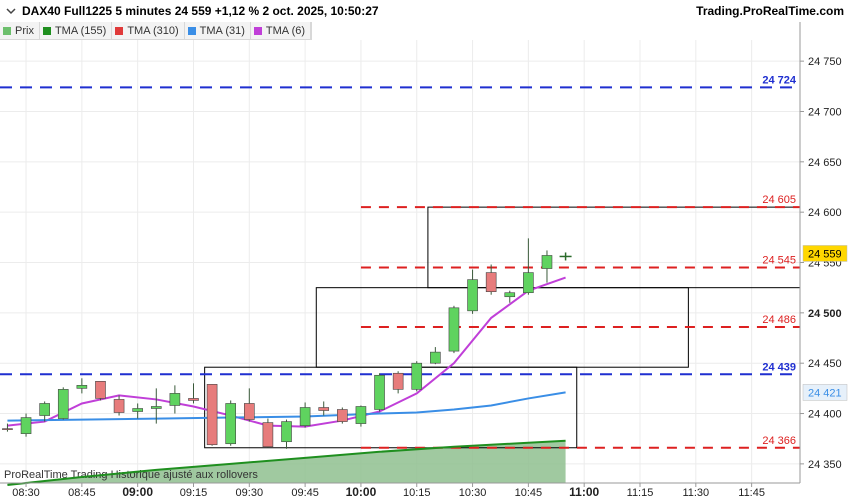 The image size is (850, 500). Describe the element at coordinates (751, 493) in the screenshot. I see `x-tick-label: 11:45` at that location.